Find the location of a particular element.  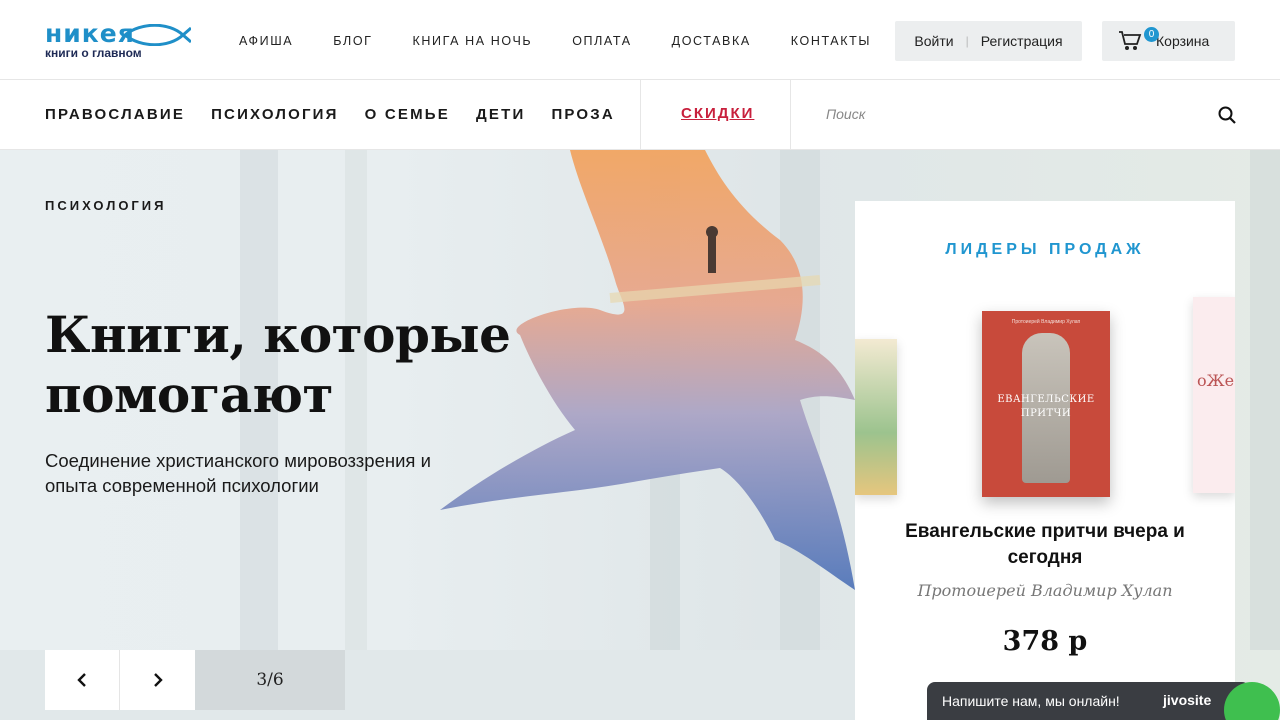

login-button: Войти is located at coordinates (933, 41).